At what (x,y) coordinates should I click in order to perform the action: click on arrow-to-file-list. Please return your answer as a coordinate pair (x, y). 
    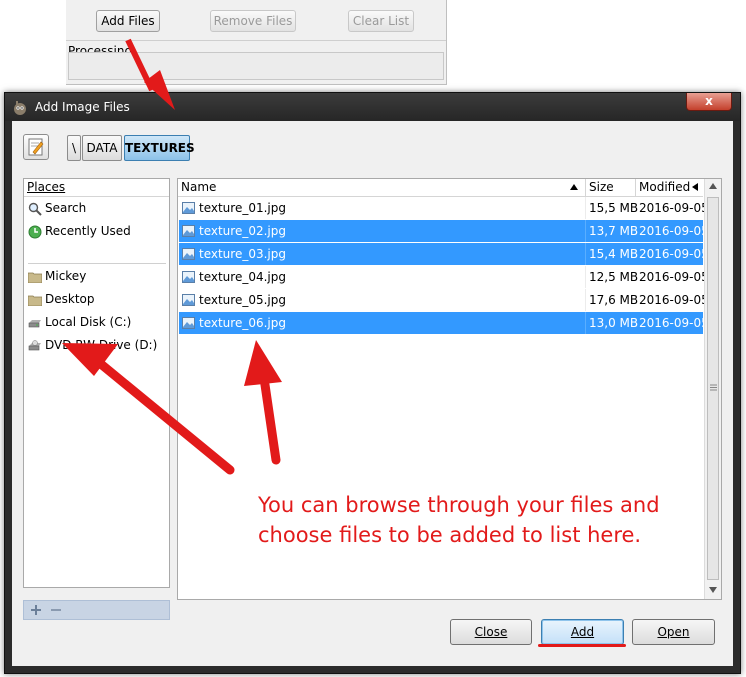
    Looking at the image, I should click on (263, 402).